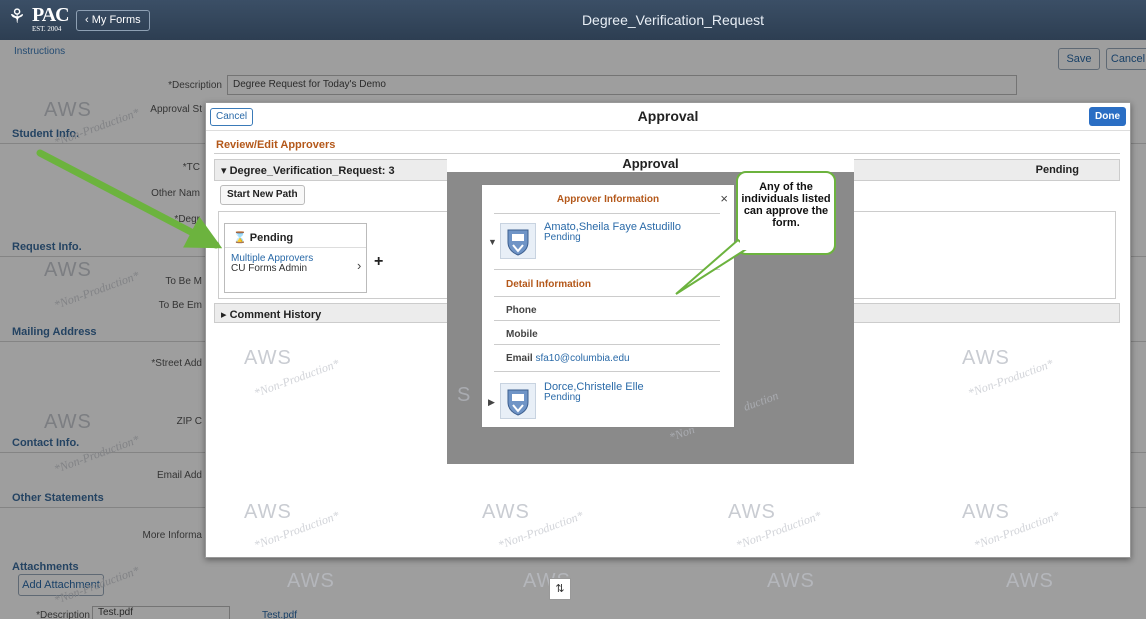 Image resolution: width=1146 pixels, height=619 pixels. Describe the element at coordinates (712, 266) in the screenshot. I see `callout-pointer` at that location.